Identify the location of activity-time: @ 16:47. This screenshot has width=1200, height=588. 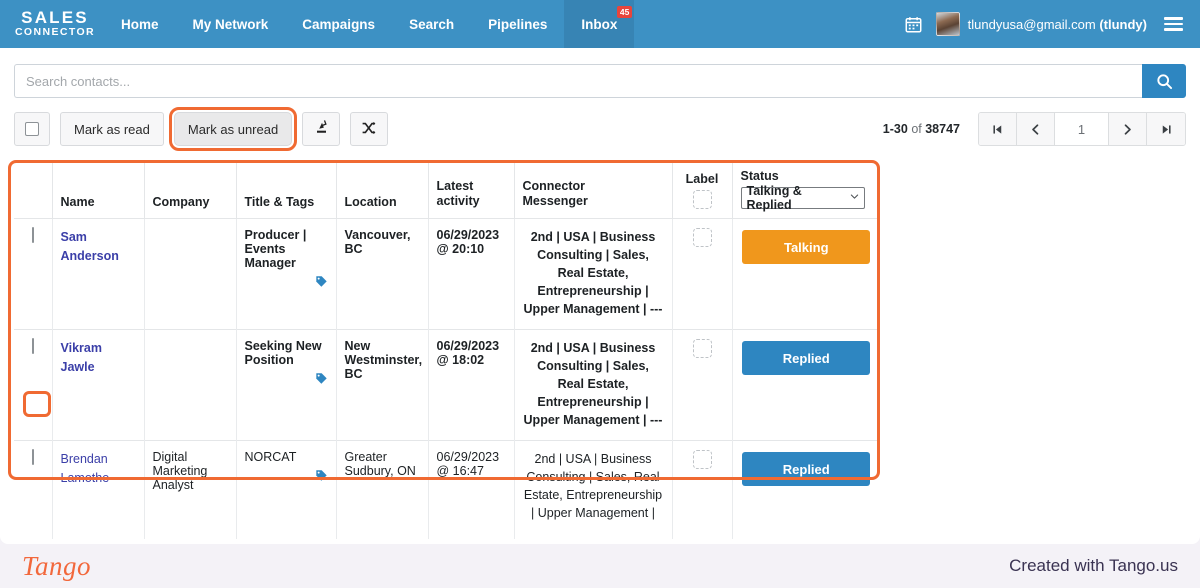
(460, 471).